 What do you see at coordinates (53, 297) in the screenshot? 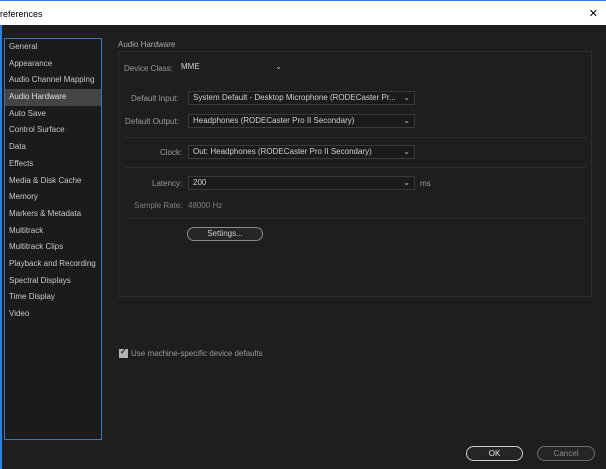
I see `sidebar-item-time-display: Time Display` at bounding box center [53, 297].